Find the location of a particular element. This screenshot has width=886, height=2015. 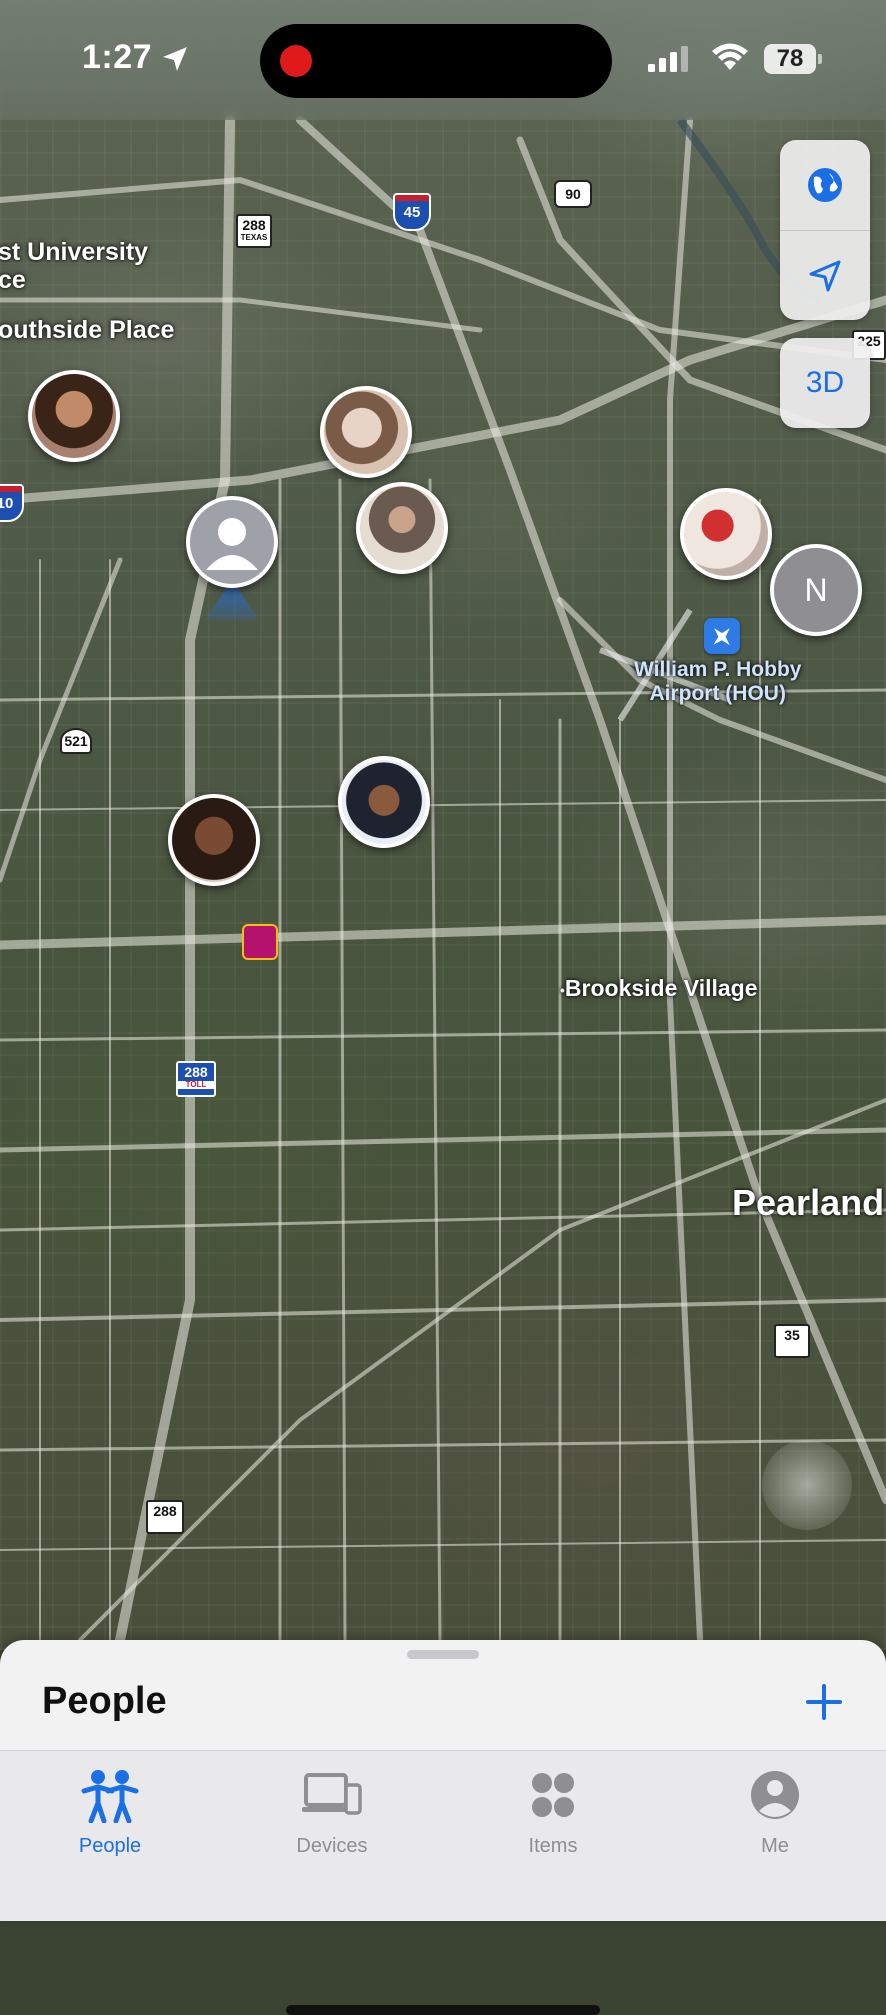

person-1-initial is located at coordinates (74, 416).